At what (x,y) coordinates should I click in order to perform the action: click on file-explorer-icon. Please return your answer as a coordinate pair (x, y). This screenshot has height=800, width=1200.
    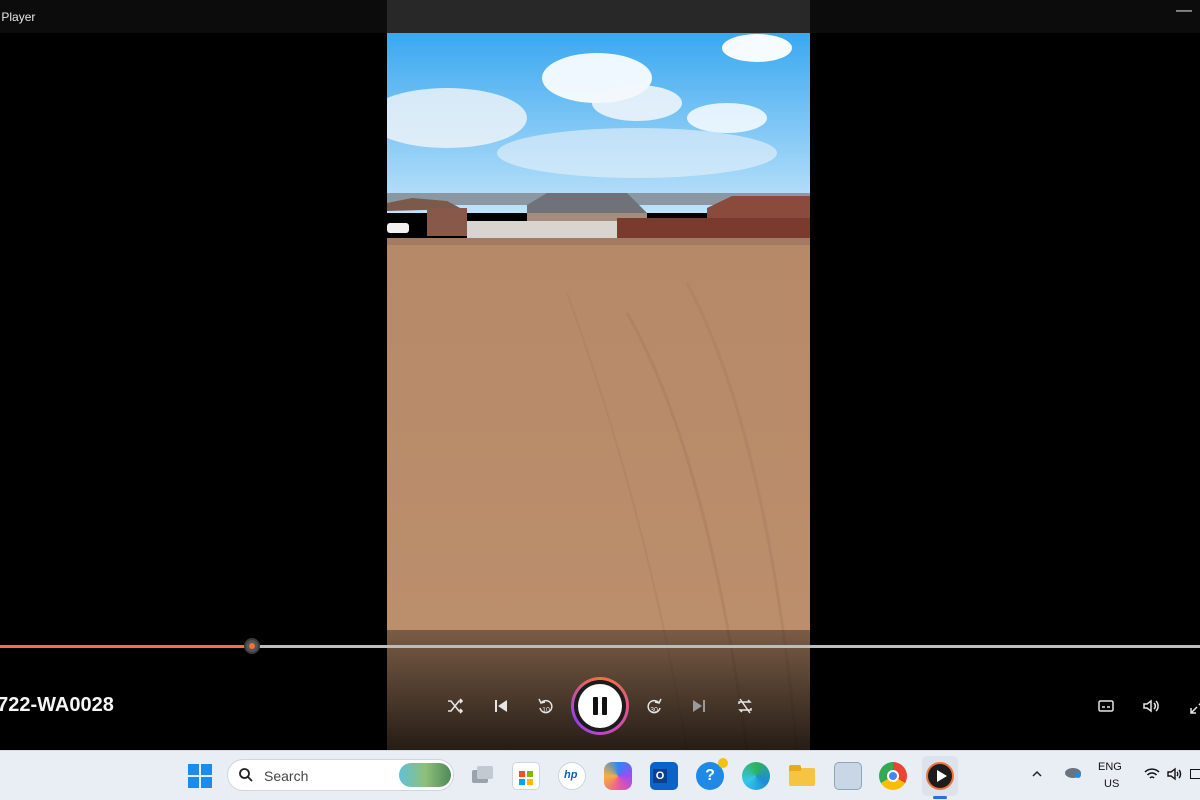
    Looking at the image, I should click on (802, 776).